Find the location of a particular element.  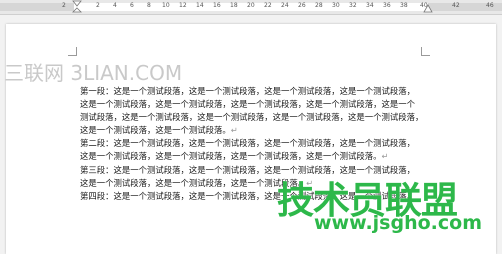

first-line-indent-marker is located at coordinates (77, 7).